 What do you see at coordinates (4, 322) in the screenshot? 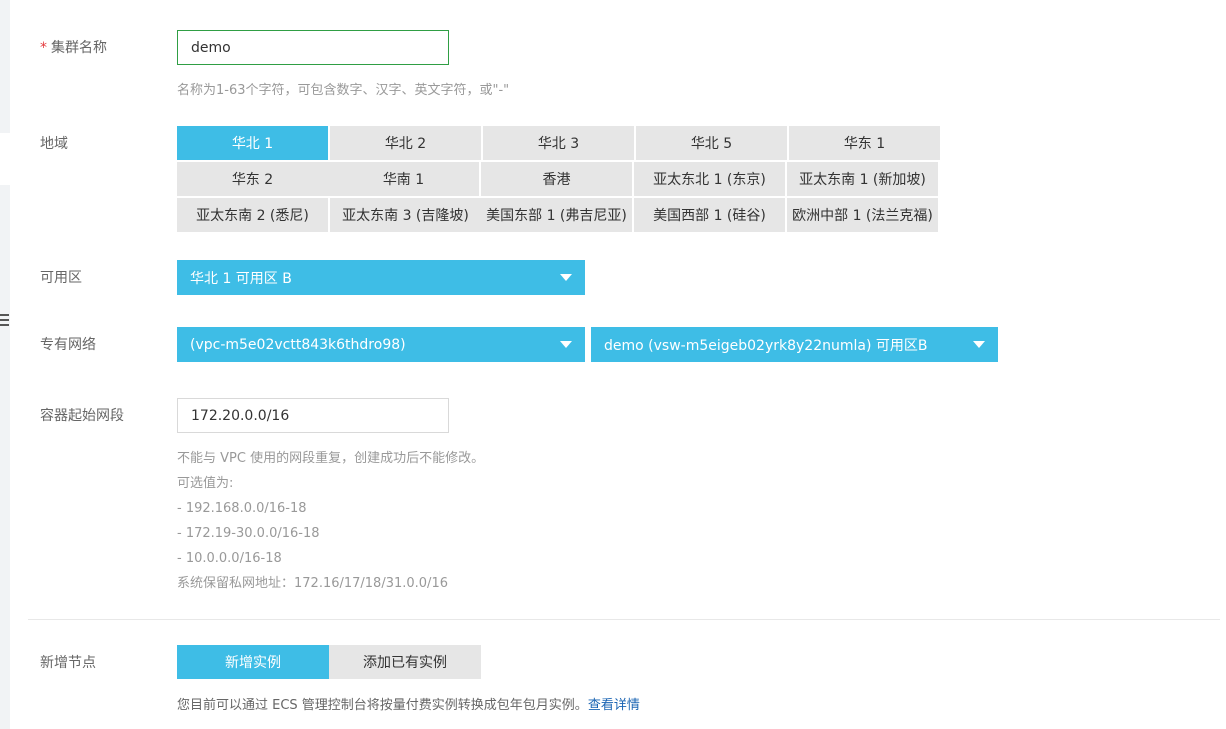
I see `menu-icon` at bounding box center [4, 322].